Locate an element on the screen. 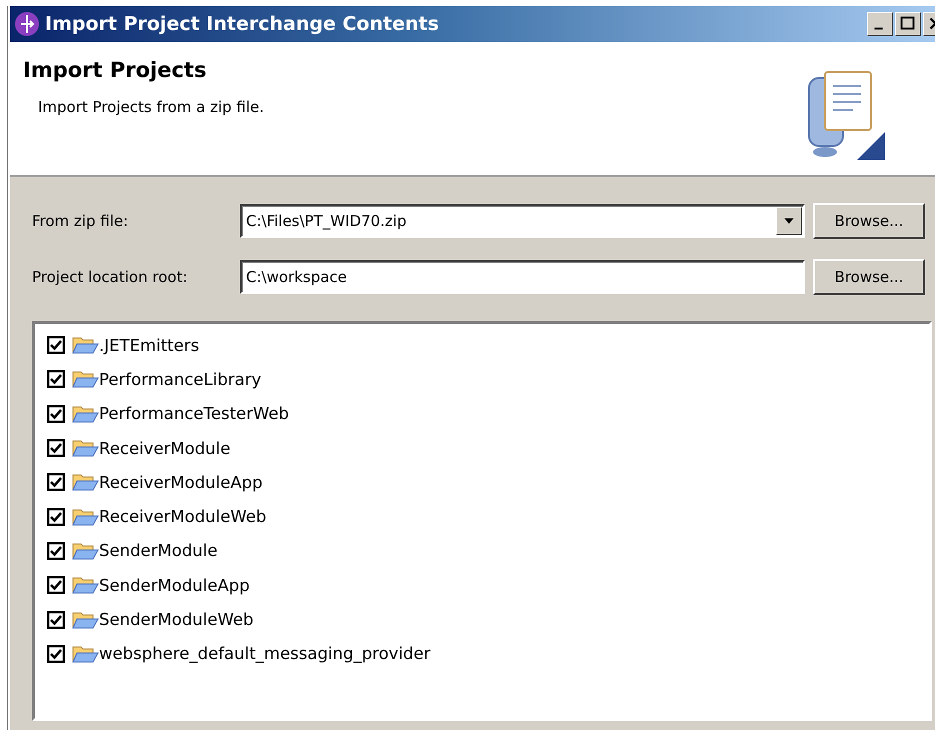  project-name: PerformanceTesterWeb is located at coordinates (194, 414).